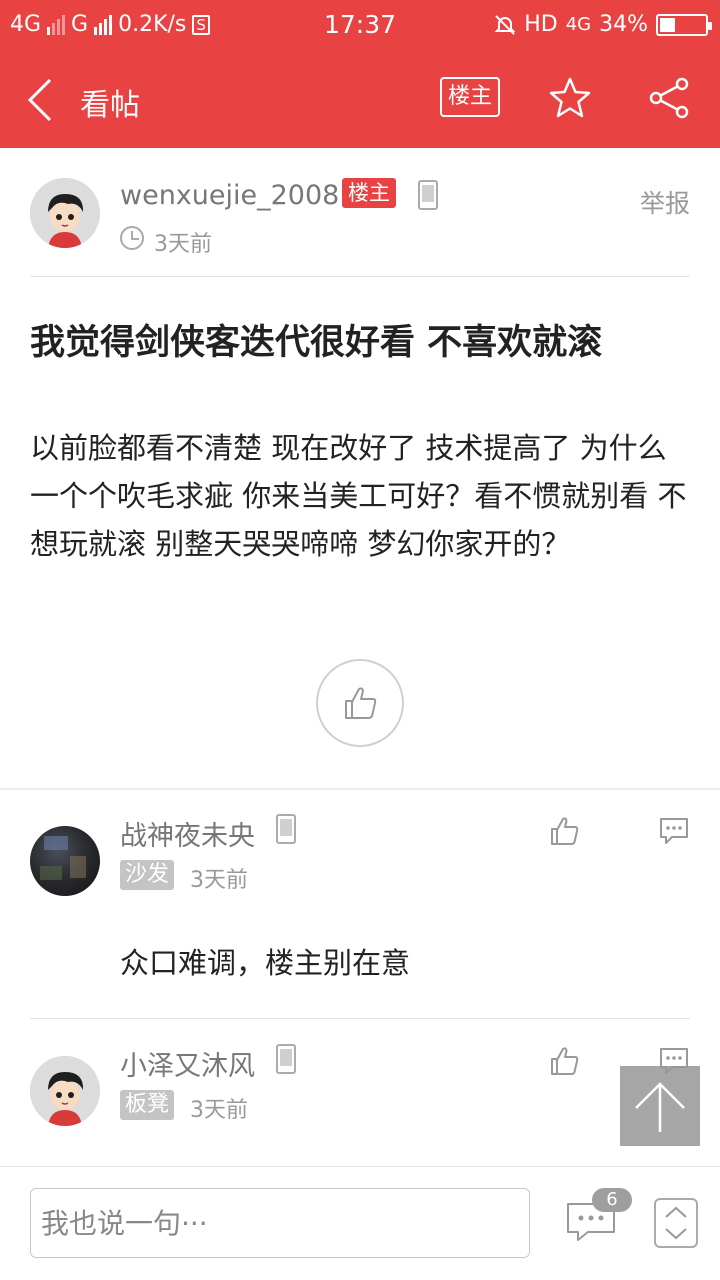 The height and width of the screenshot is (1280, 720). I want to click on status-right: HD 4G 34%, so click(603, 24).